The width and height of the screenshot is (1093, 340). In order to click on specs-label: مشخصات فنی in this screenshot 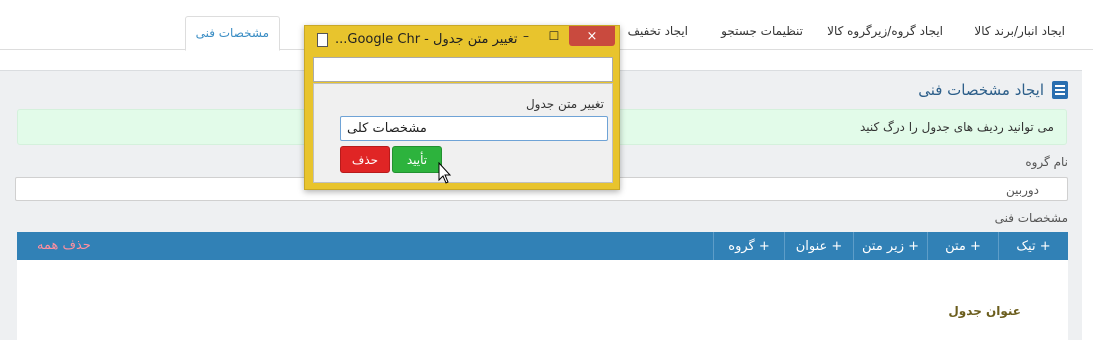, I will do `click(1031, 218)`.